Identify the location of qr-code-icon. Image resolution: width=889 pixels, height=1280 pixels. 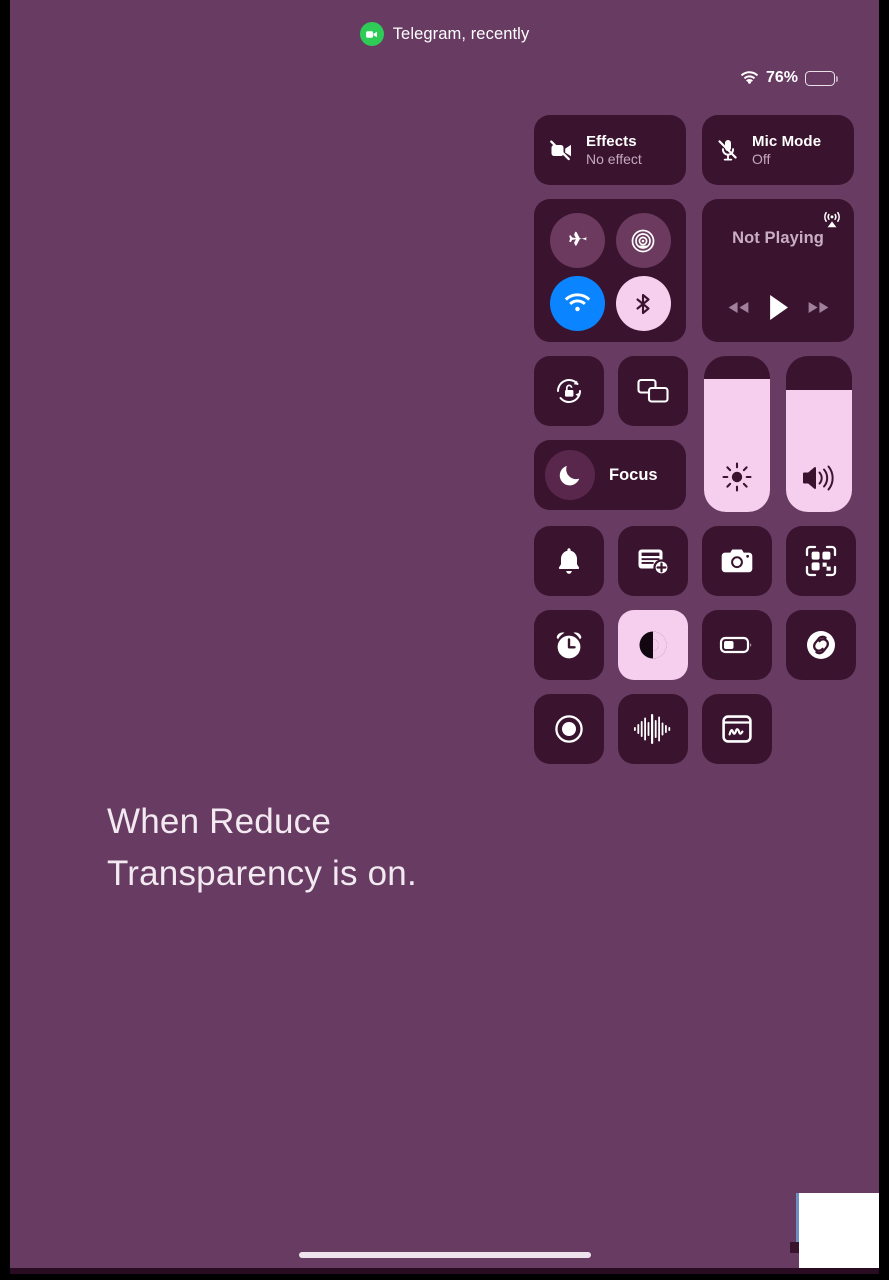
(821, 561).